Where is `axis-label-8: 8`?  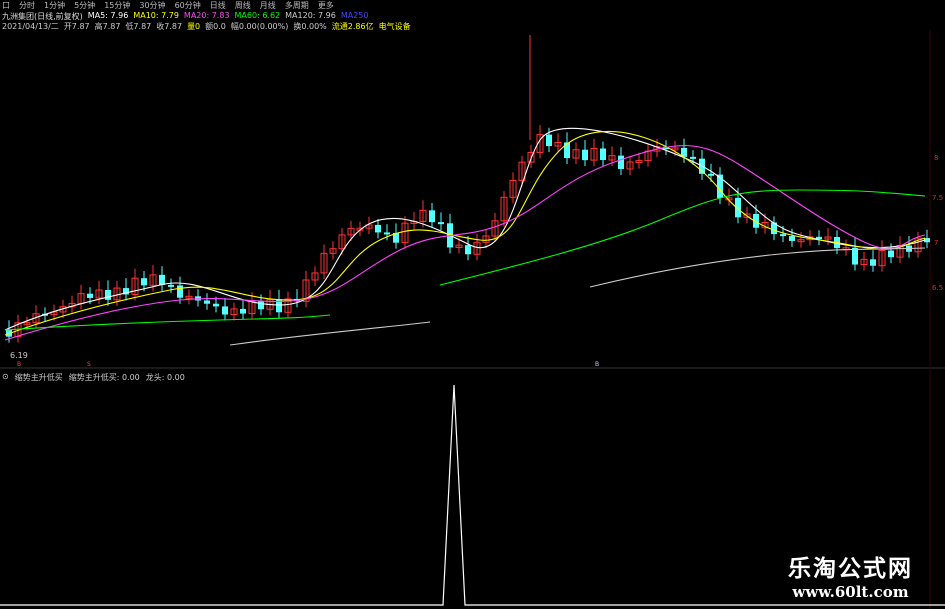
axis-label-8: 8 is located at coordinates (936, 158).